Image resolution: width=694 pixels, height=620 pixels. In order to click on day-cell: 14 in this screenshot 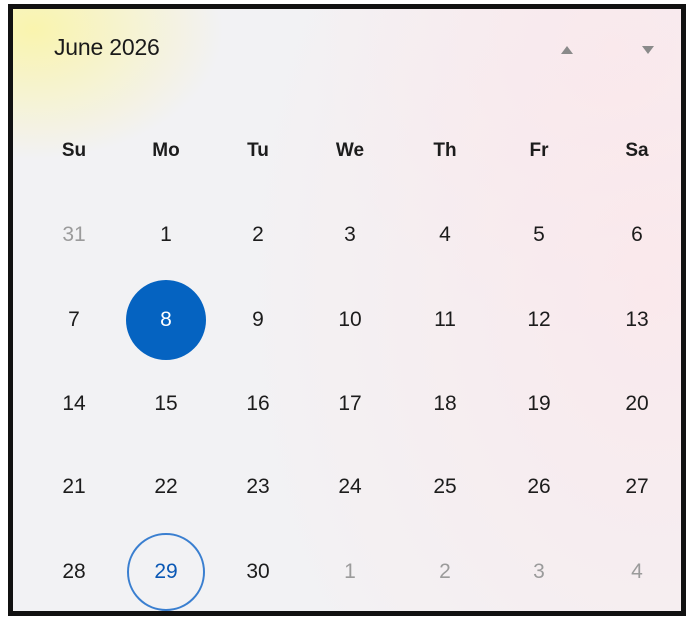, I will do `click(74, 404)`.